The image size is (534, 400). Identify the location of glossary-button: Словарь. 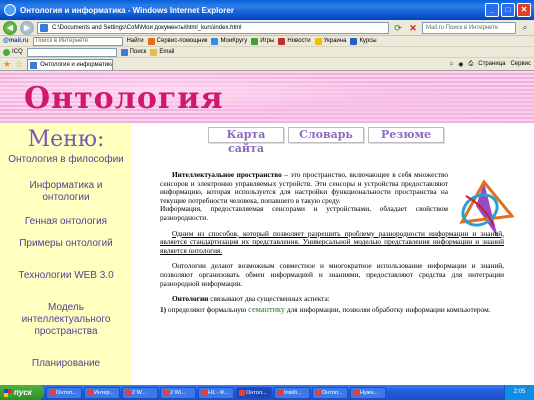
(326, 135).